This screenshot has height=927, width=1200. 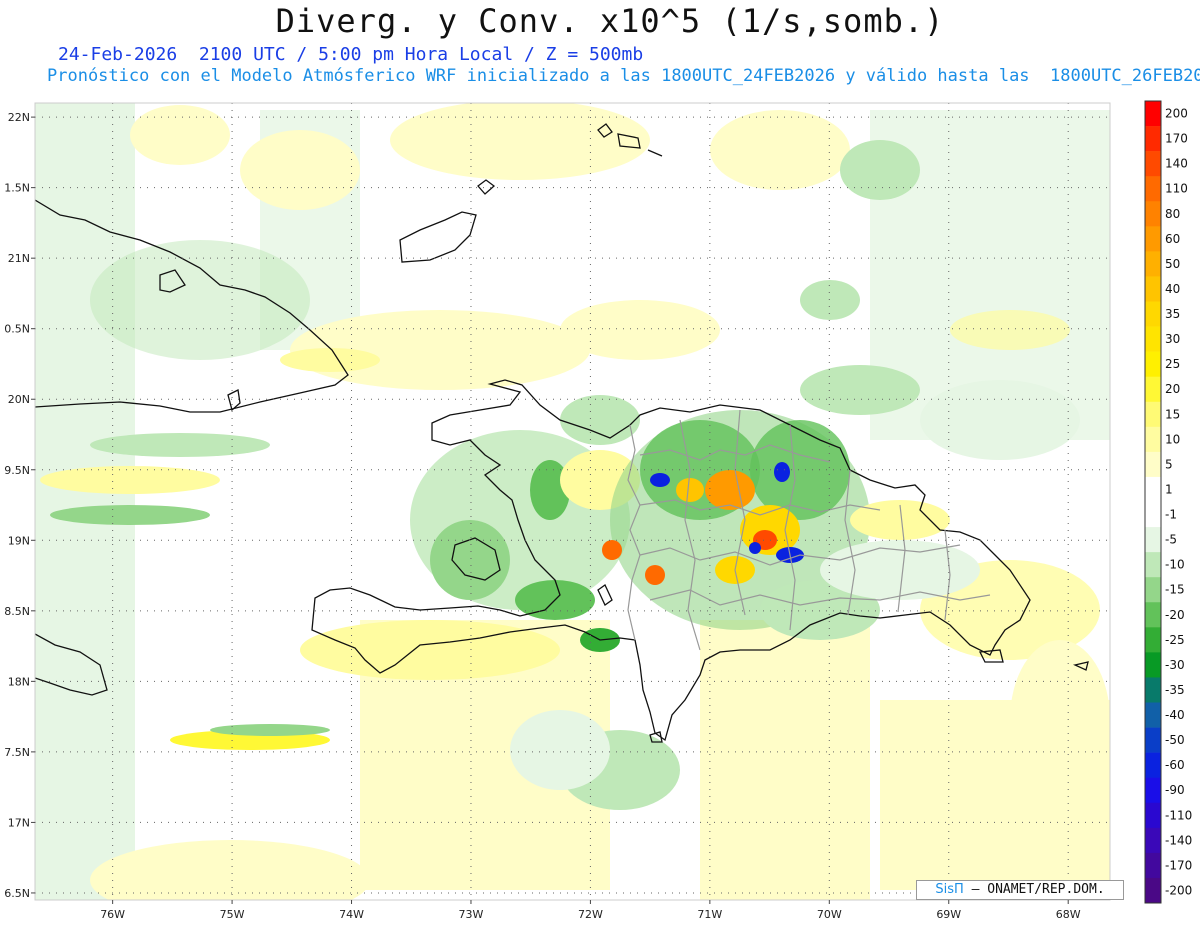 What do you see at coordinates (17, 470) in the screenshot?
I see `lat-tick-label: 9.5N` at bounding box center [17, 470].